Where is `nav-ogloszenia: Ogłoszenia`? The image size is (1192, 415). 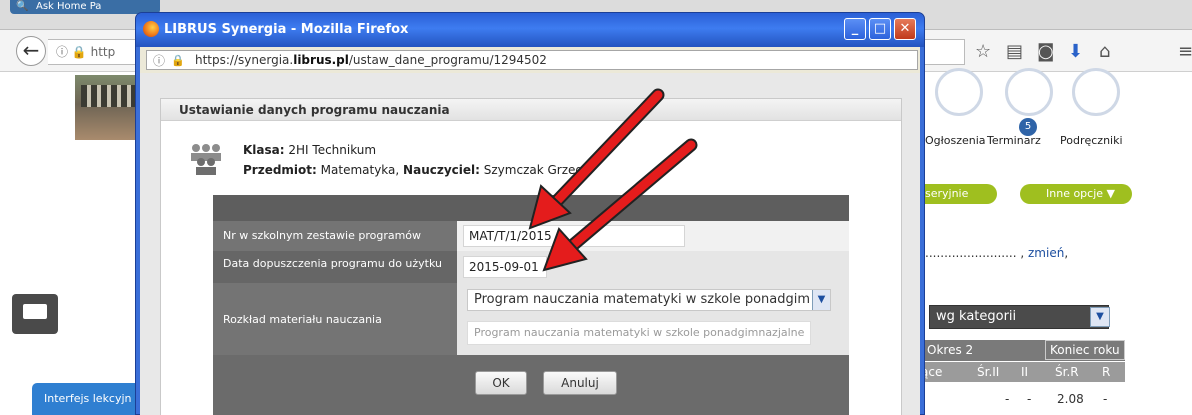 nav-ogloszenia: Ogłoszenia is located at coordinates (955, 140).